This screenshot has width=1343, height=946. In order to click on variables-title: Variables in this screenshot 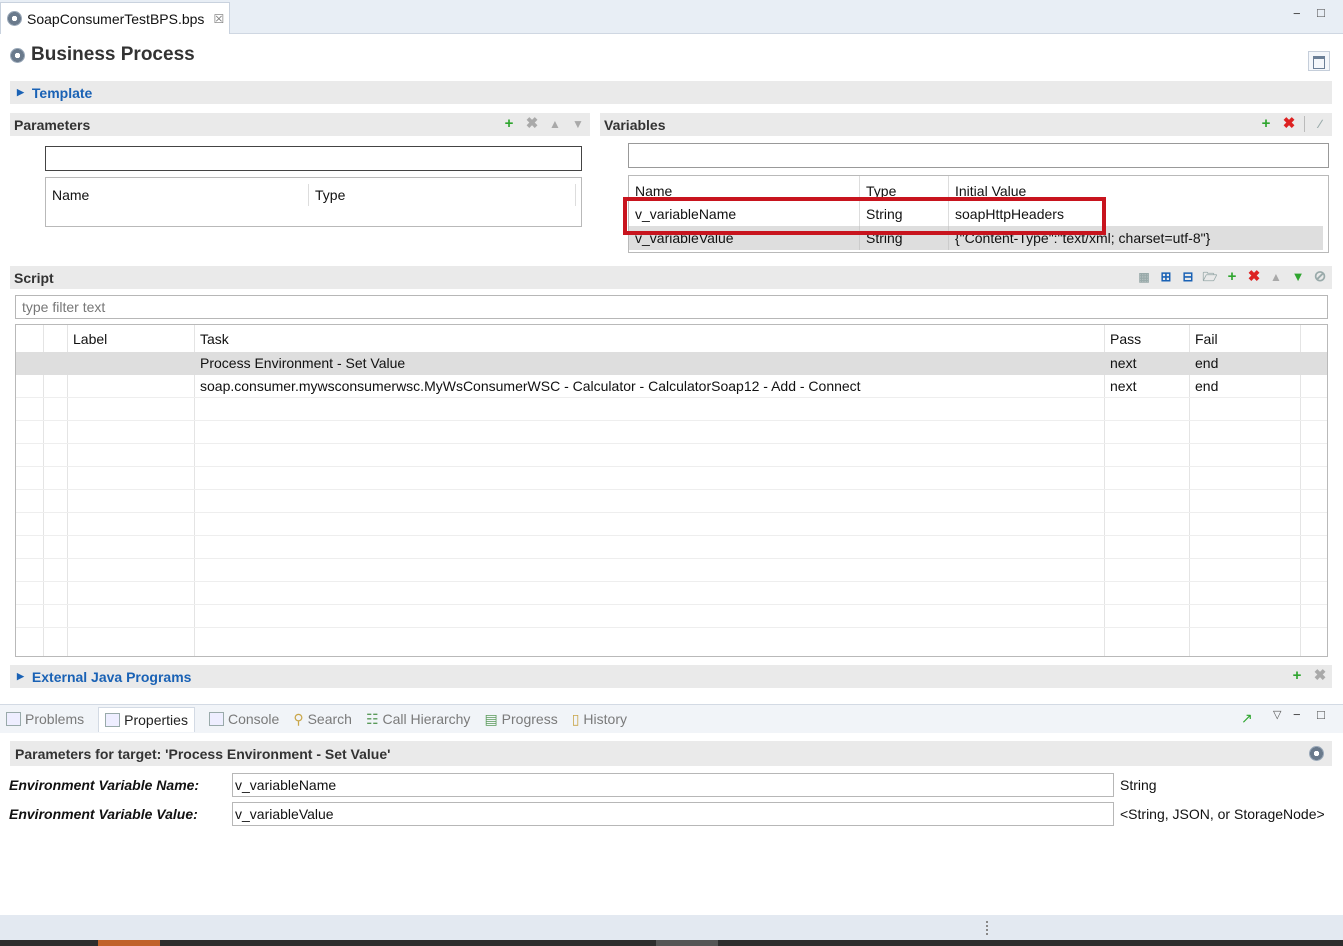, I will do `click(635, 124)`.